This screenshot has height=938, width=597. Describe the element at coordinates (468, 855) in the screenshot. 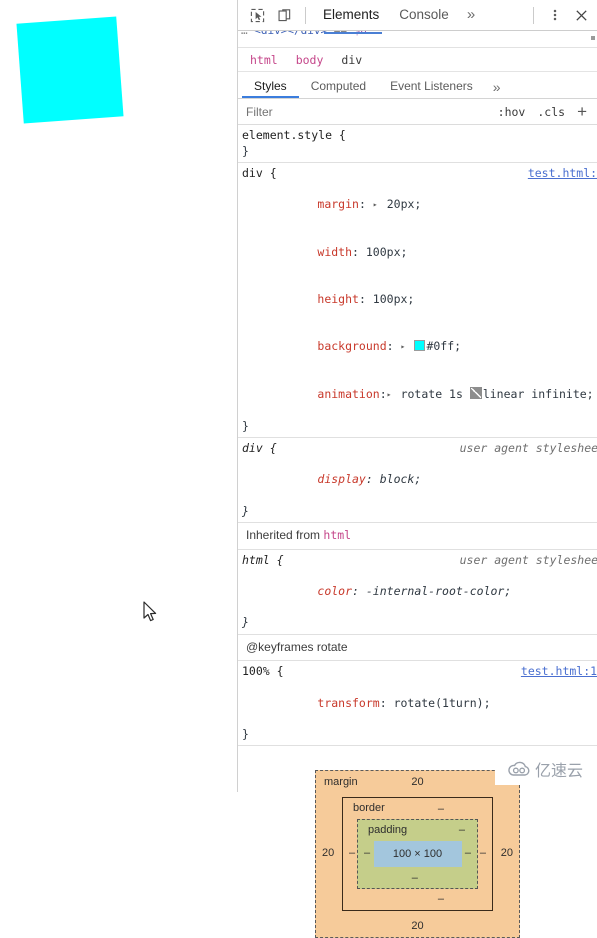

I see `padding-right-value: –` at that location.